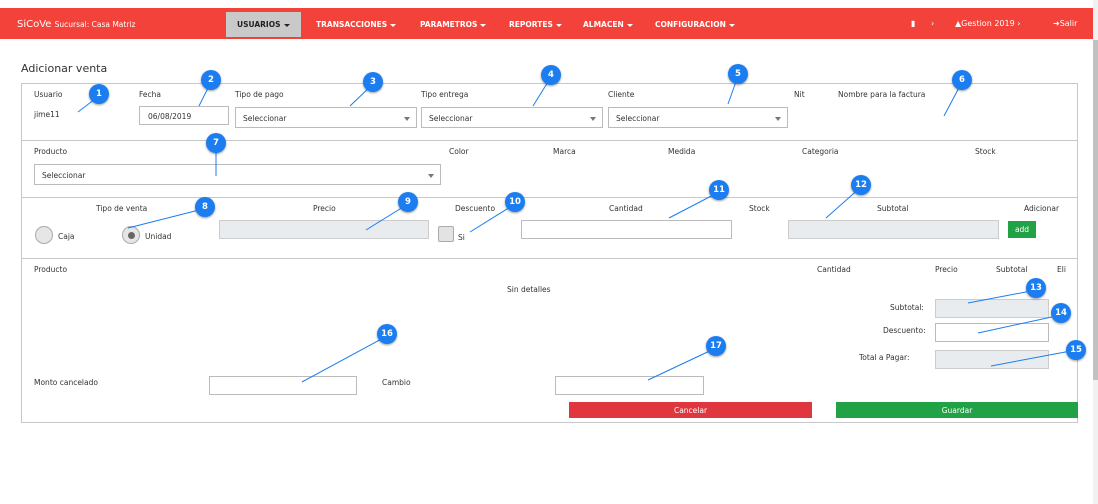 The width and height of the screenshot is (1098, 504). Describe the element at coordinates (738, 74) in the screenshot. I see `annotation-badge-5: 5` at that location.